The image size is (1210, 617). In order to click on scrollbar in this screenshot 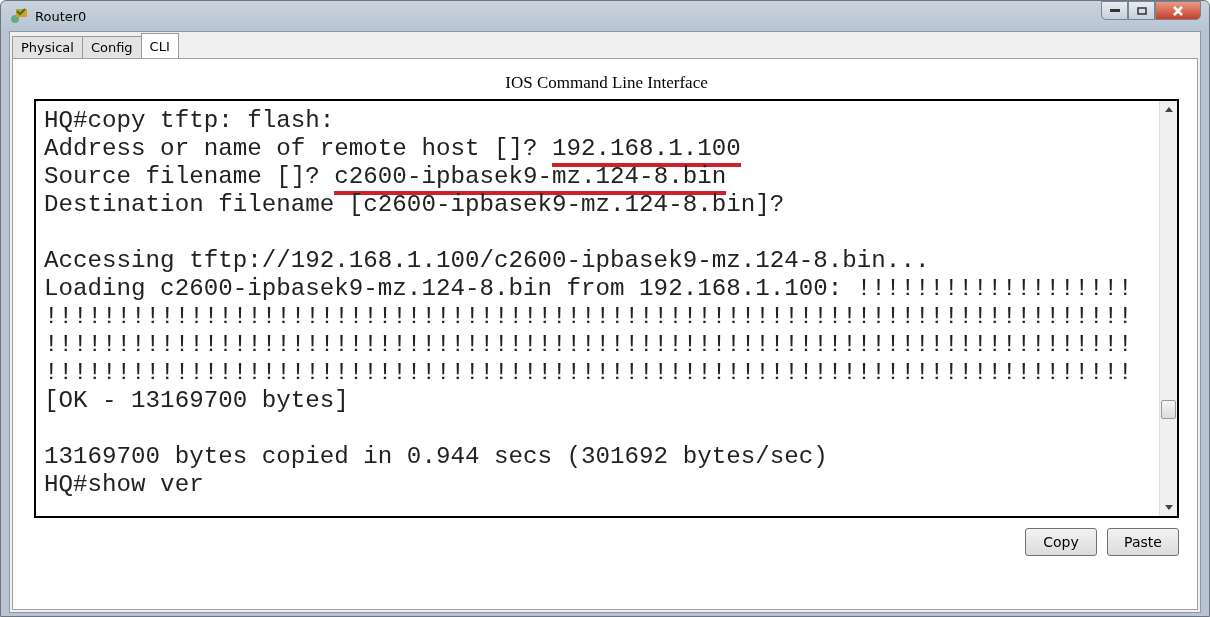, I will do `click(1168, 308)`.